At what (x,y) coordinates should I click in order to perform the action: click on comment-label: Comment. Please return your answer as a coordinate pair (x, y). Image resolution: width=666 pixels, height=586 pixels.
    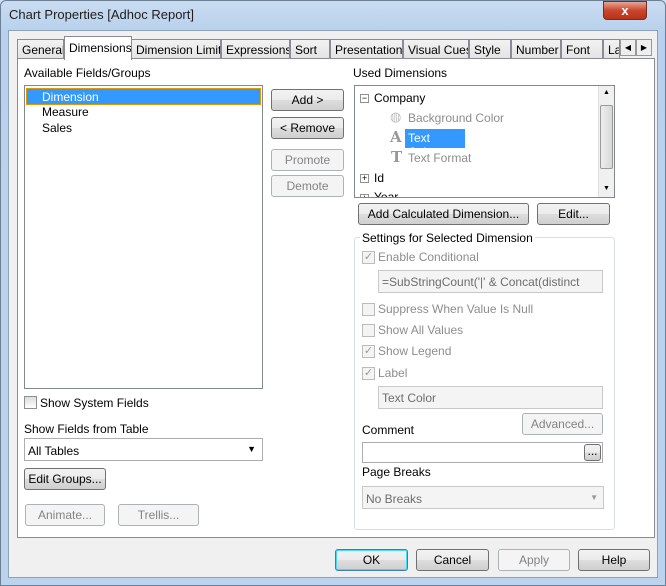
    Looking at the image, I should click on (388, 430).